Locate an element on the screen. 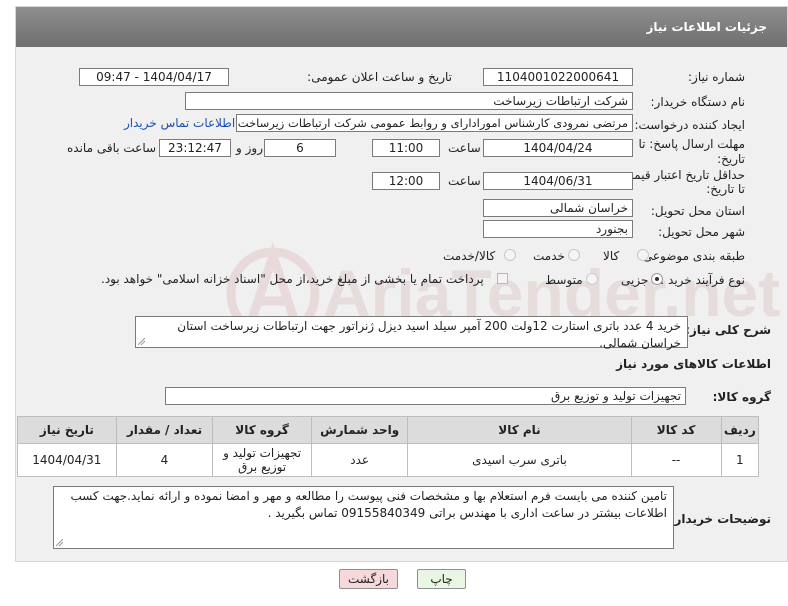  back-button: بازگشت is located at coordinates (368, 579).